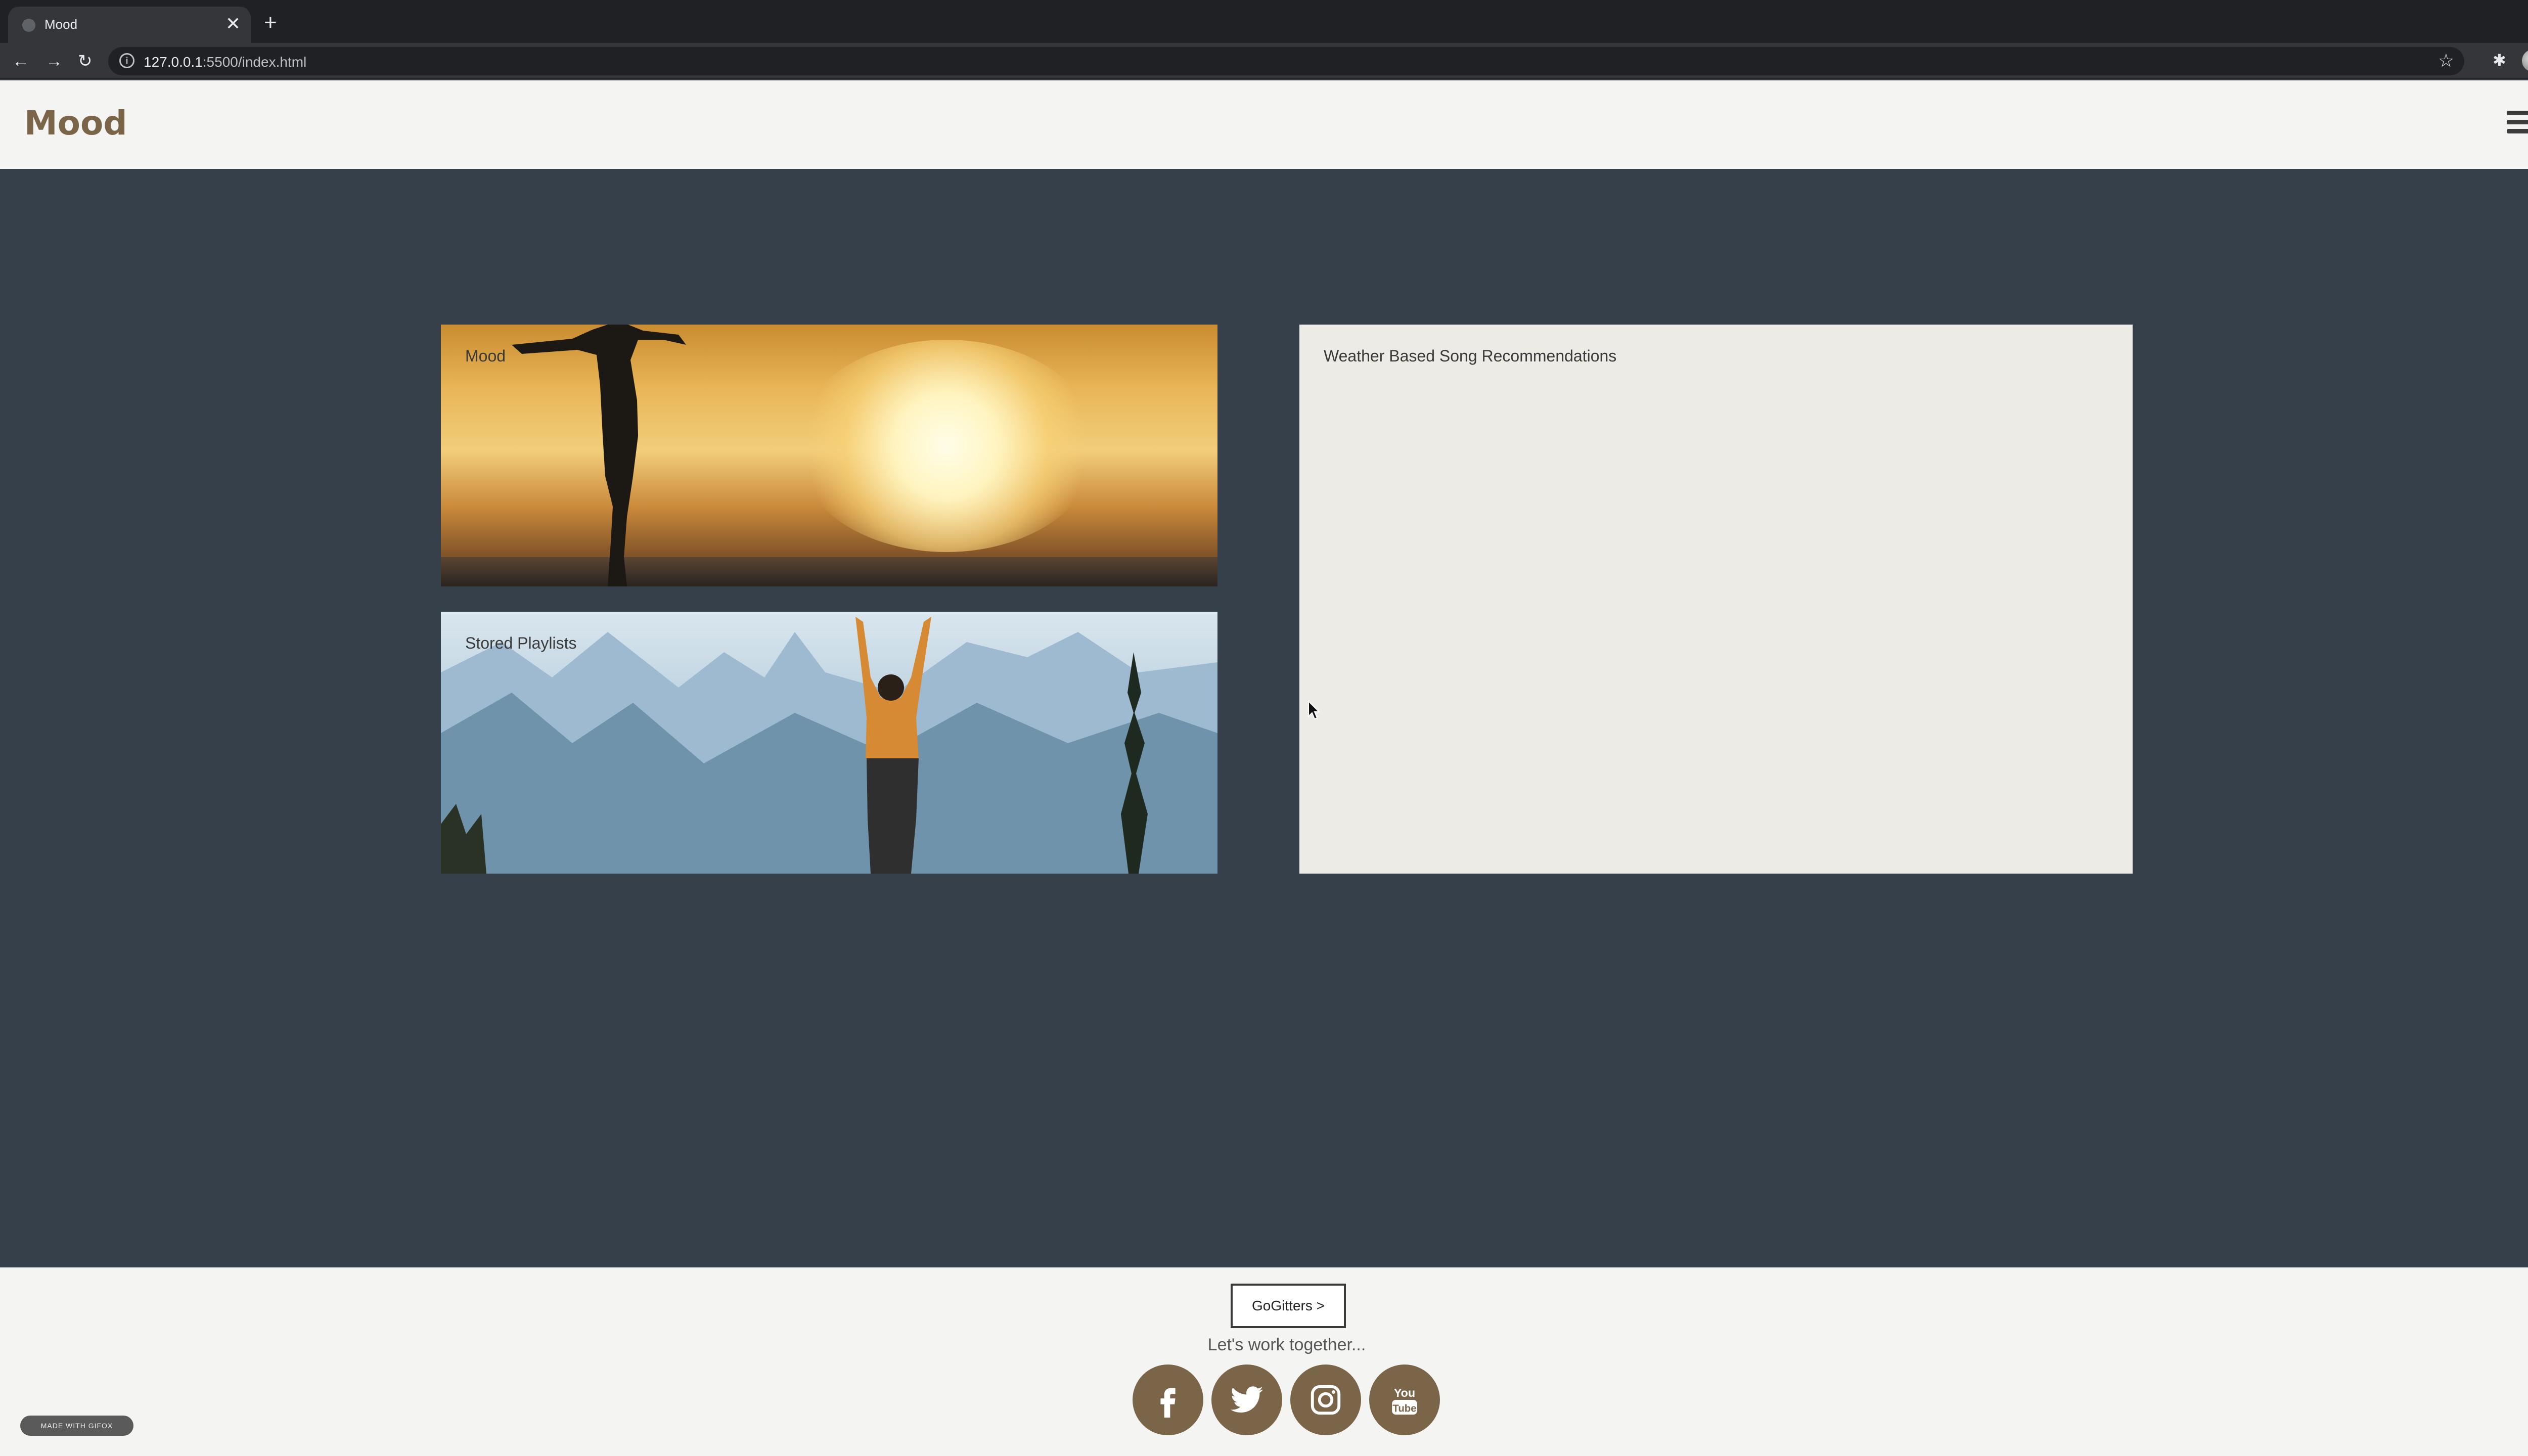 This screenshot has height=1456, width=2528. I want to click on mouse-cursor-icon, so click(1315, 710).